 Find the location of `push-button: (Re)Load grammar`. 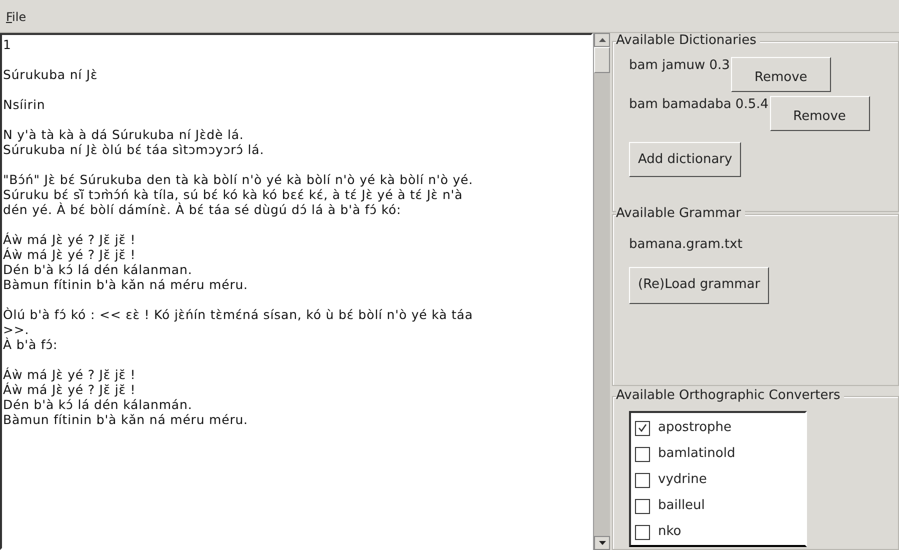

push-button: (Re)Load grammar is located at coordinates (699, 285).